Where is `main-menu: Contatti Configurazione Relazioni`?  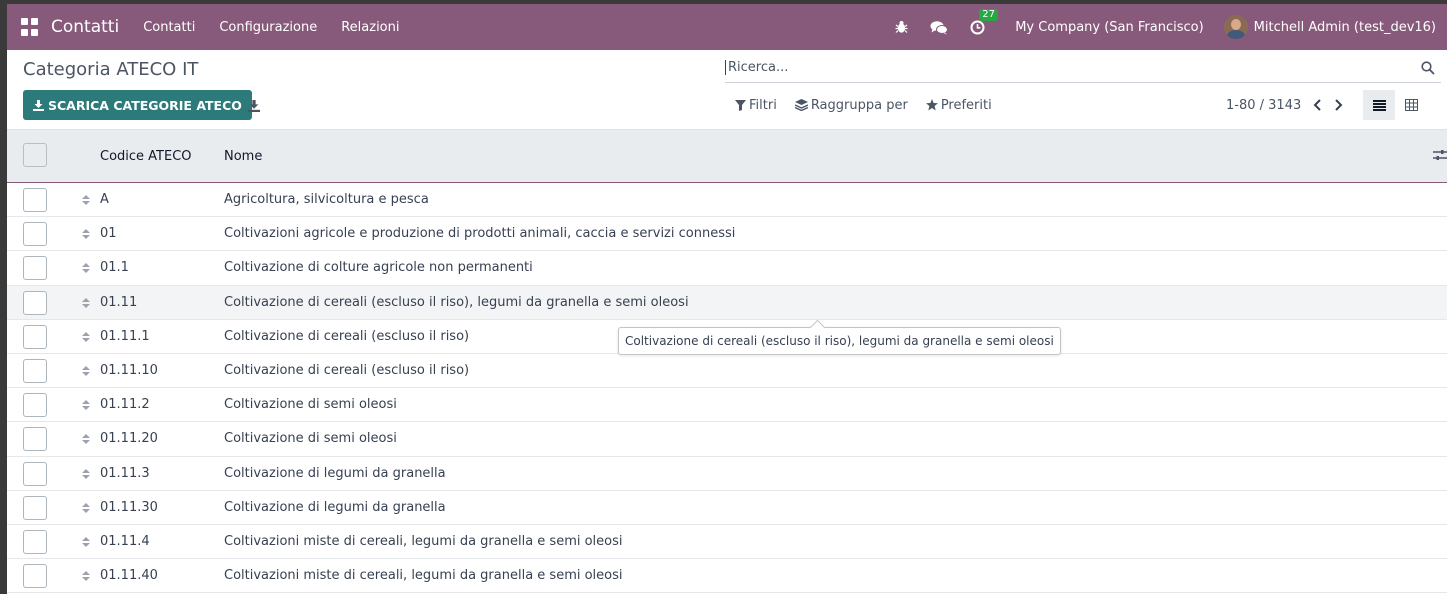 main-menu: Contatti Configurazione Relazioni is located at coordinates (283, 27).